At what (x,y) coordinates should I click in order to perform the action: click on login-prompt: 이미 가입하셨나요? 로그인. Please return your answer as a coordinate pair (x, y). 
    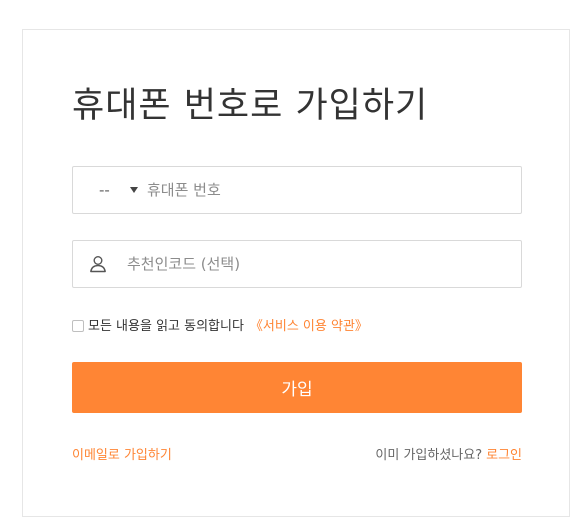
    Looking at the image, I should click on (448, 453).